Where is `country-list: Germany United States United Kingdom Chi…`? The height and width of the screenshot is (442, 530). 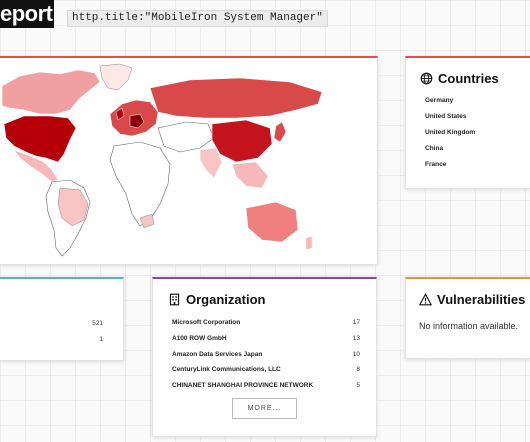 country-list: Germany United States United Kingdom Chi… is located at coordinates (450, 136).